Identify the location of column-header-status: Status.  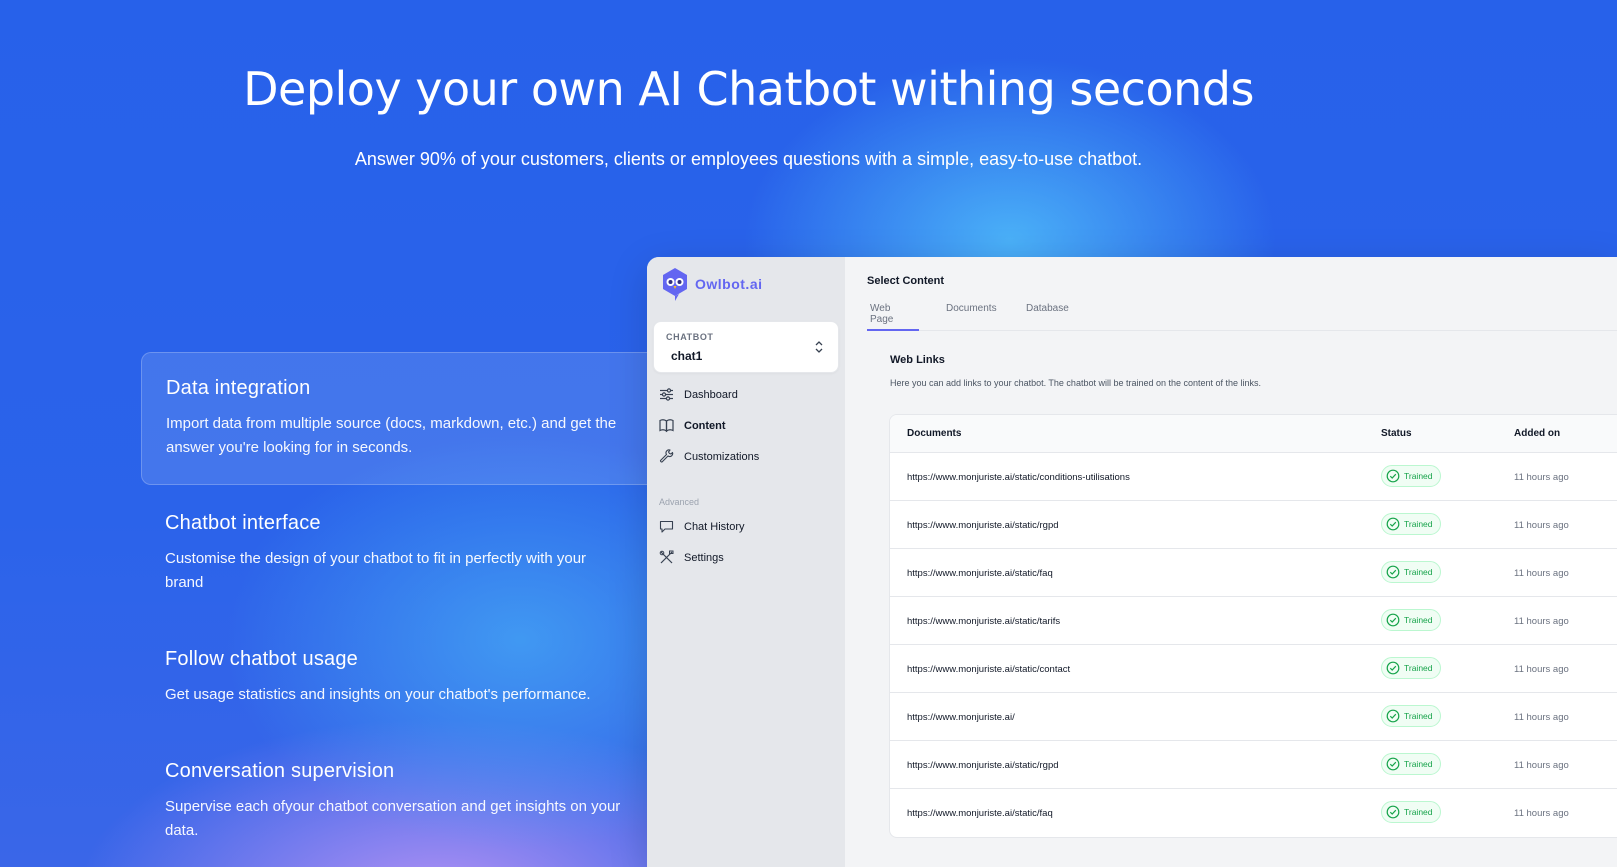
(1396, 433).